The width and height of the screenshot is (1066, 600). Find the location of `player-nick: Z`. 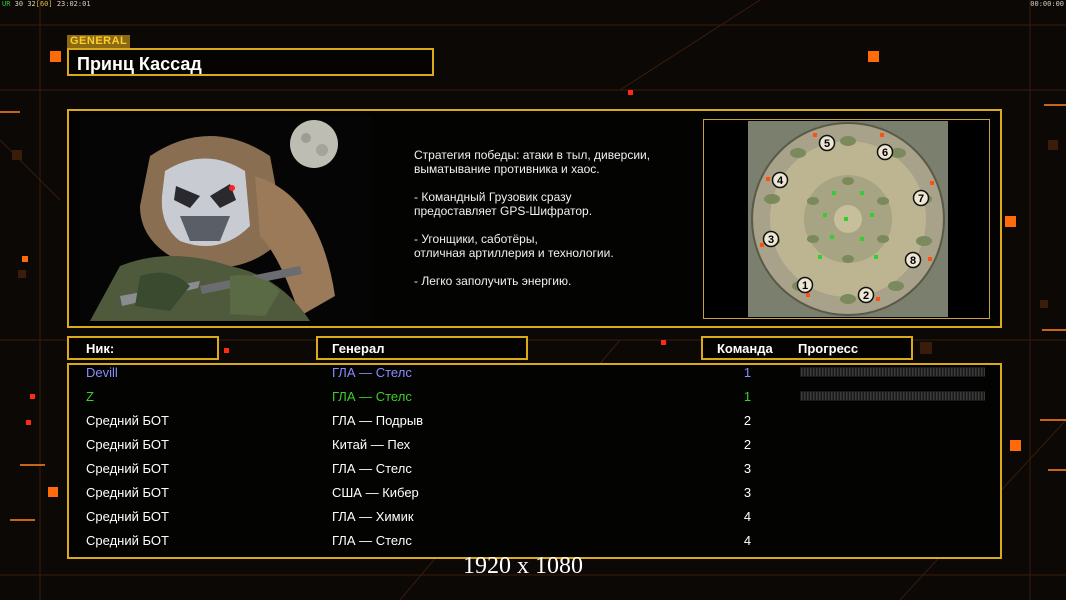

player-nick: Z is located at coordinates (90, 396).